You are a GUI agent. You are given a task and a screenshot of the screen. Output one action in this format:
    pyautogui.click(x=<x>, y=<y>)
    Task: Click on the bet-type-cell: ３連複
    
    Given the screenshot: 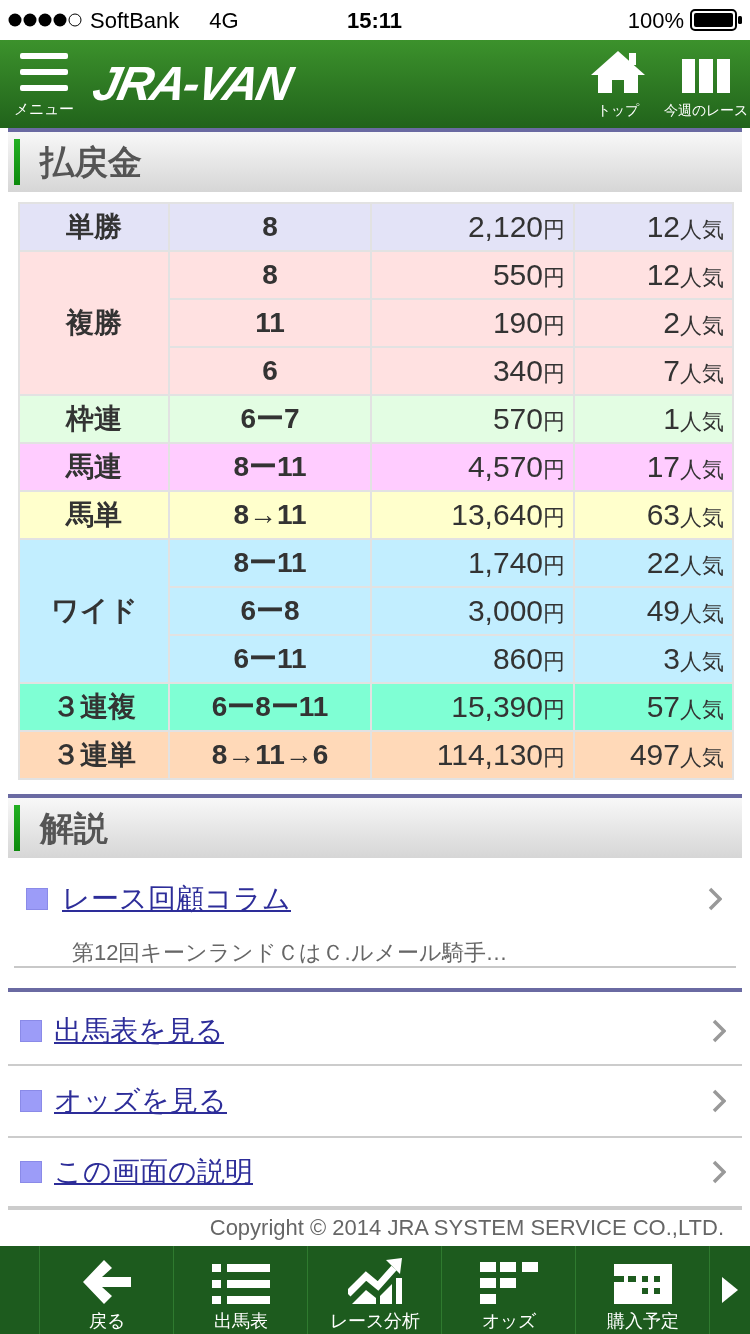 What is the action you would take?
    pyautogui.click(x=94, y=707)
    